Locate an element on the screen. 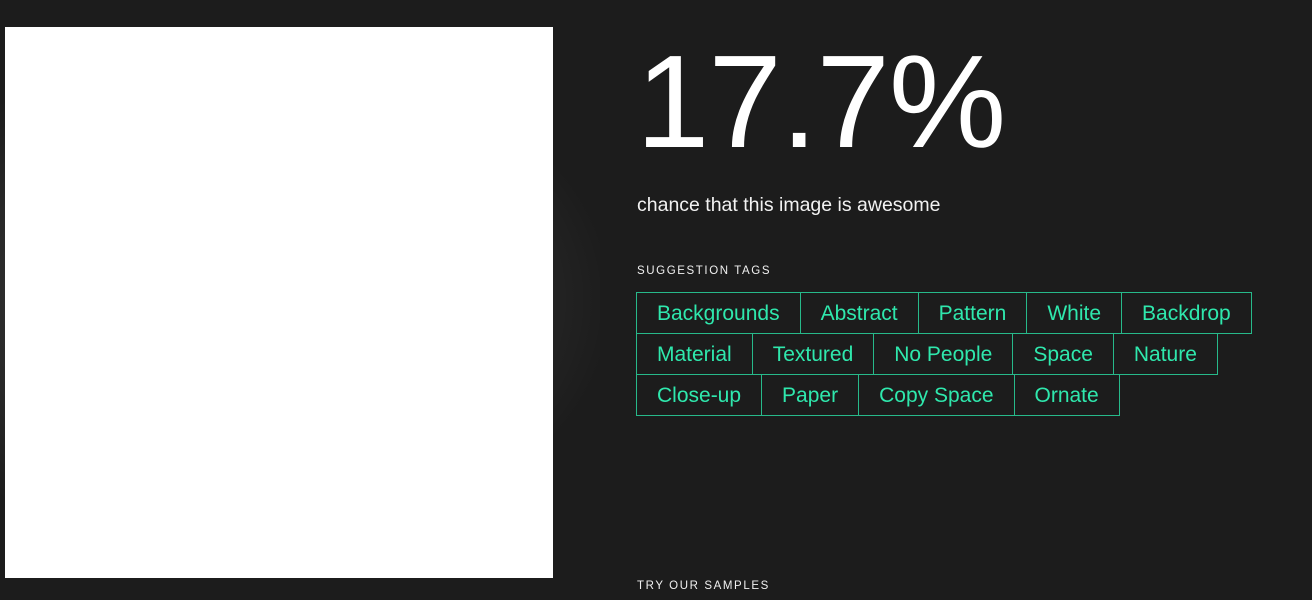 The image size is (1312, 600). tag-chip: Copy Space is located at coordinates (936, 395).